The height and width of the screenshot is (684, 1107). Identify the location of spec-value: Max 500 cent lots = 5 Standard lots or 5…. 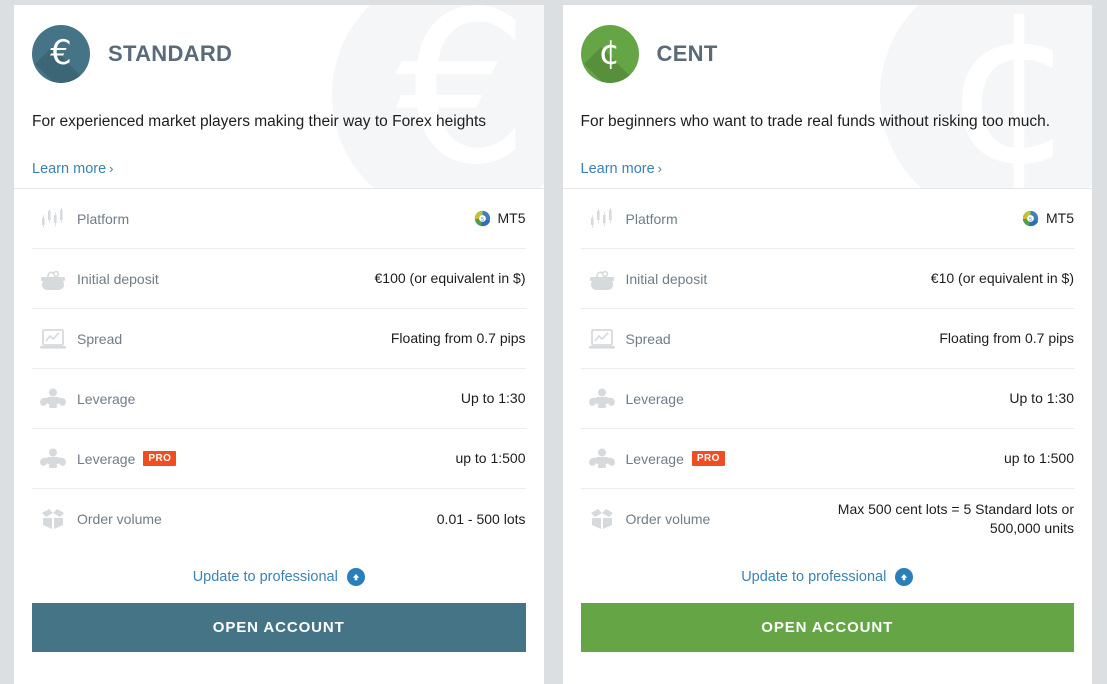
(954, 519).